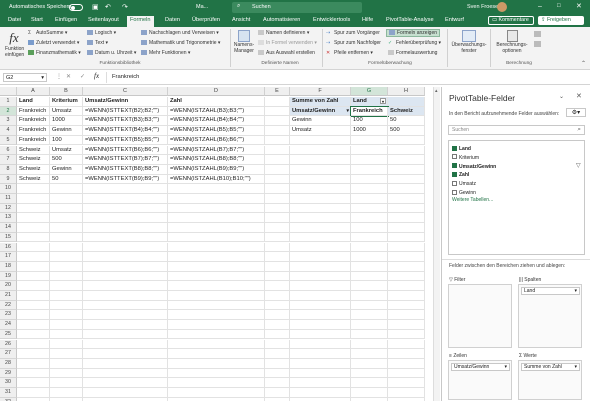 The height and width of the screenshot is (401, 590). What do you see at coordinates (8, 334) in the screenshot?
I see `row-header: 25` at bounding box center [8, 334].